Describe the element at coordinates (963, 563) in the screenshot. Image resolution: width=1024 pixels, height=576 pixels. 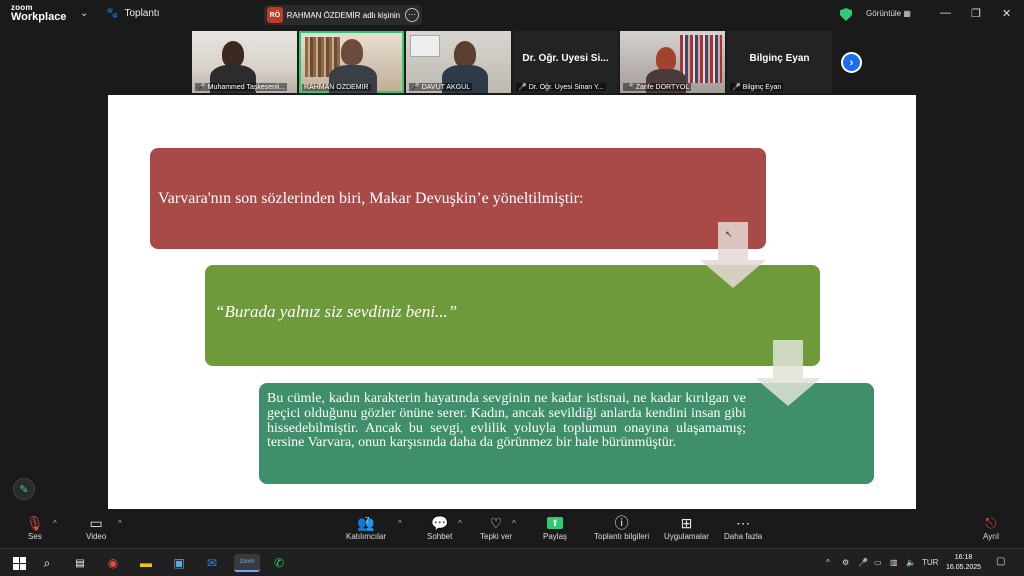
I see `clock: 16:18 16.05.2025` at that location.